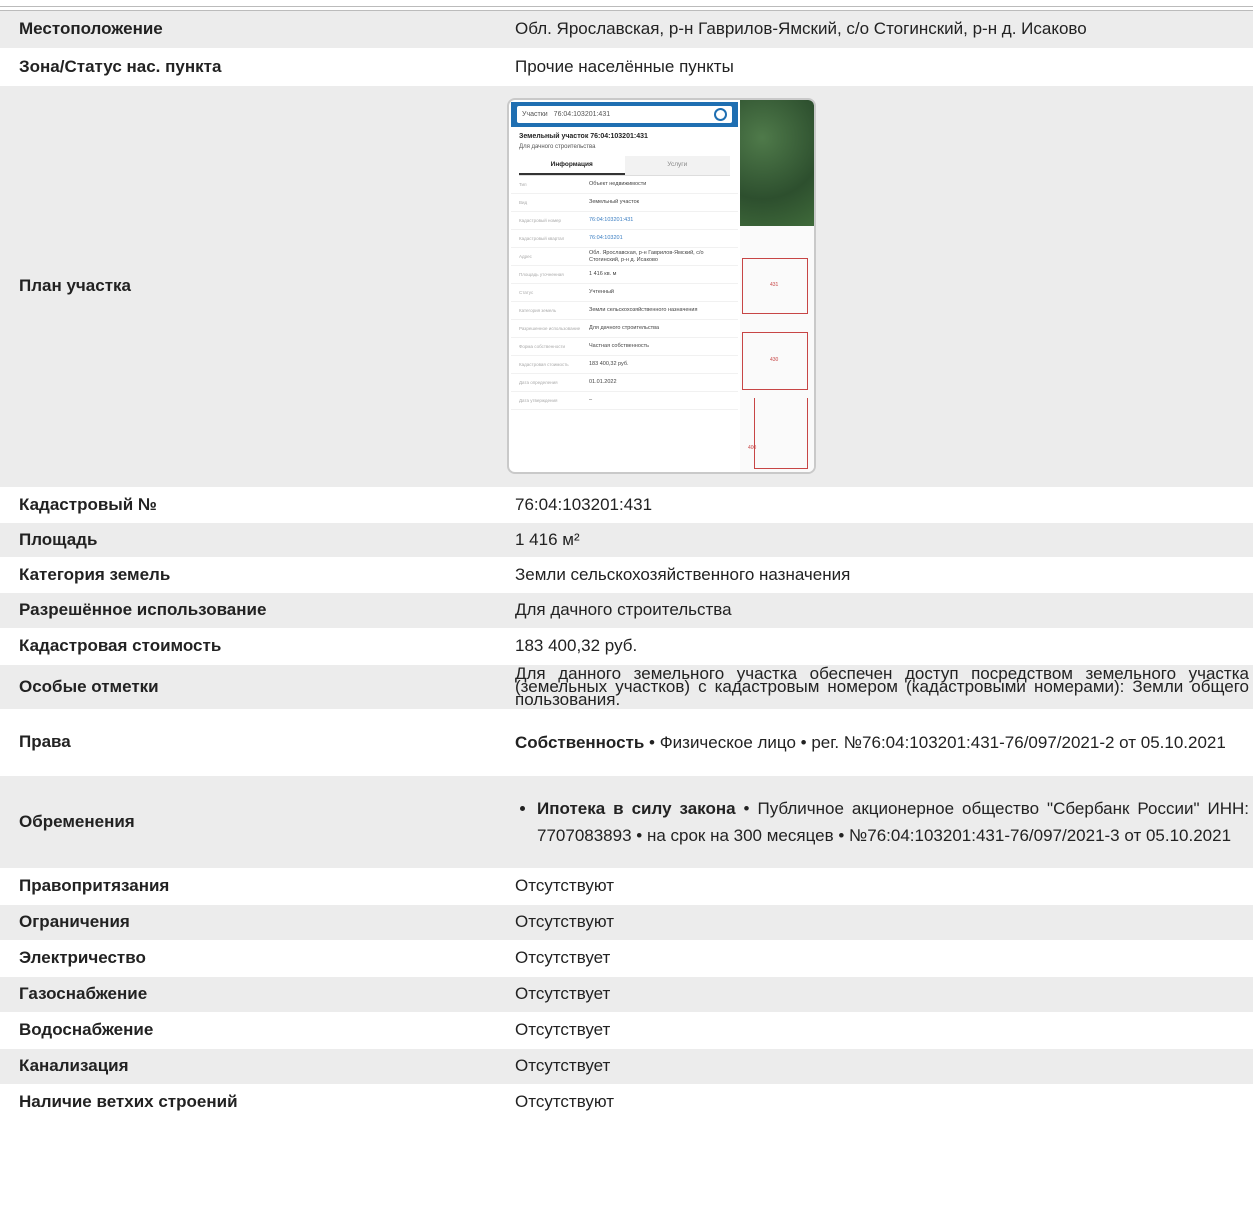 Image resolution: width=1255 pixels, height=1230 pixels. What do you see at coordinates (248, 821) in the screenshot?
I see `row-key: Обременения` at bounding box center [248, 821].